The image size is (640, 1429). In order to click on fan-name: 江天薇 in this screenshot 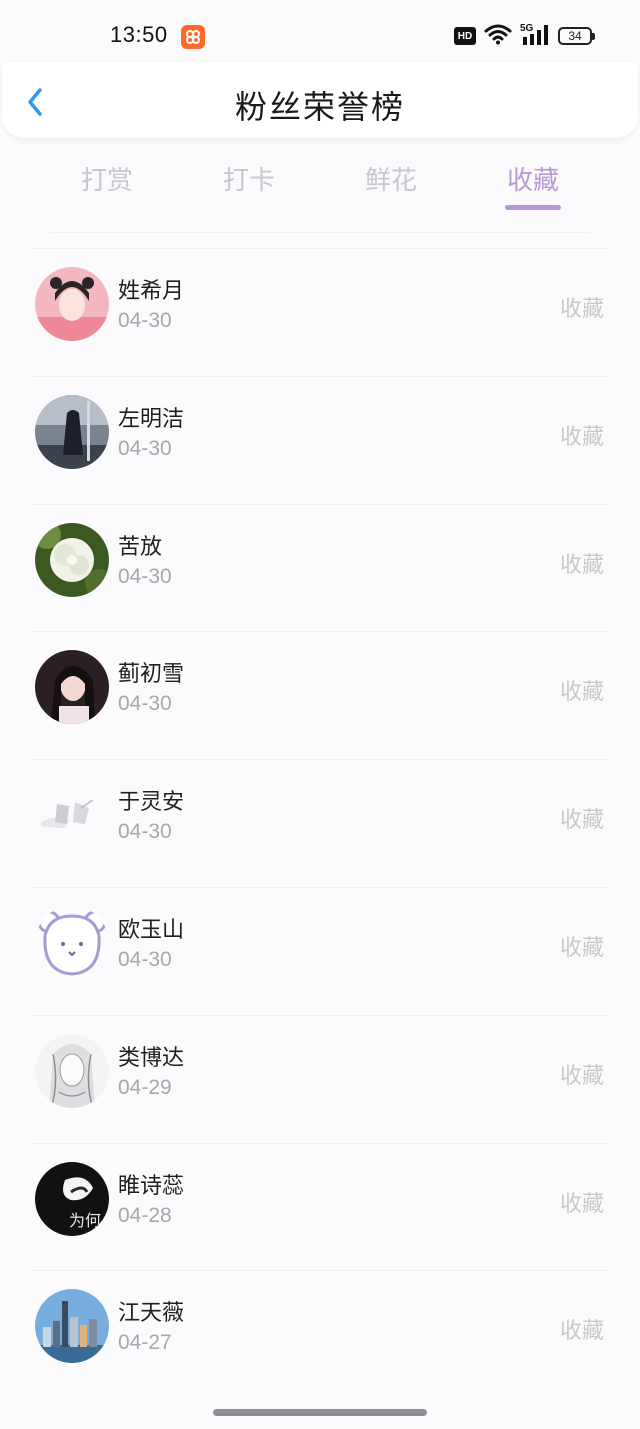, I will do `click(151, 1314)`.